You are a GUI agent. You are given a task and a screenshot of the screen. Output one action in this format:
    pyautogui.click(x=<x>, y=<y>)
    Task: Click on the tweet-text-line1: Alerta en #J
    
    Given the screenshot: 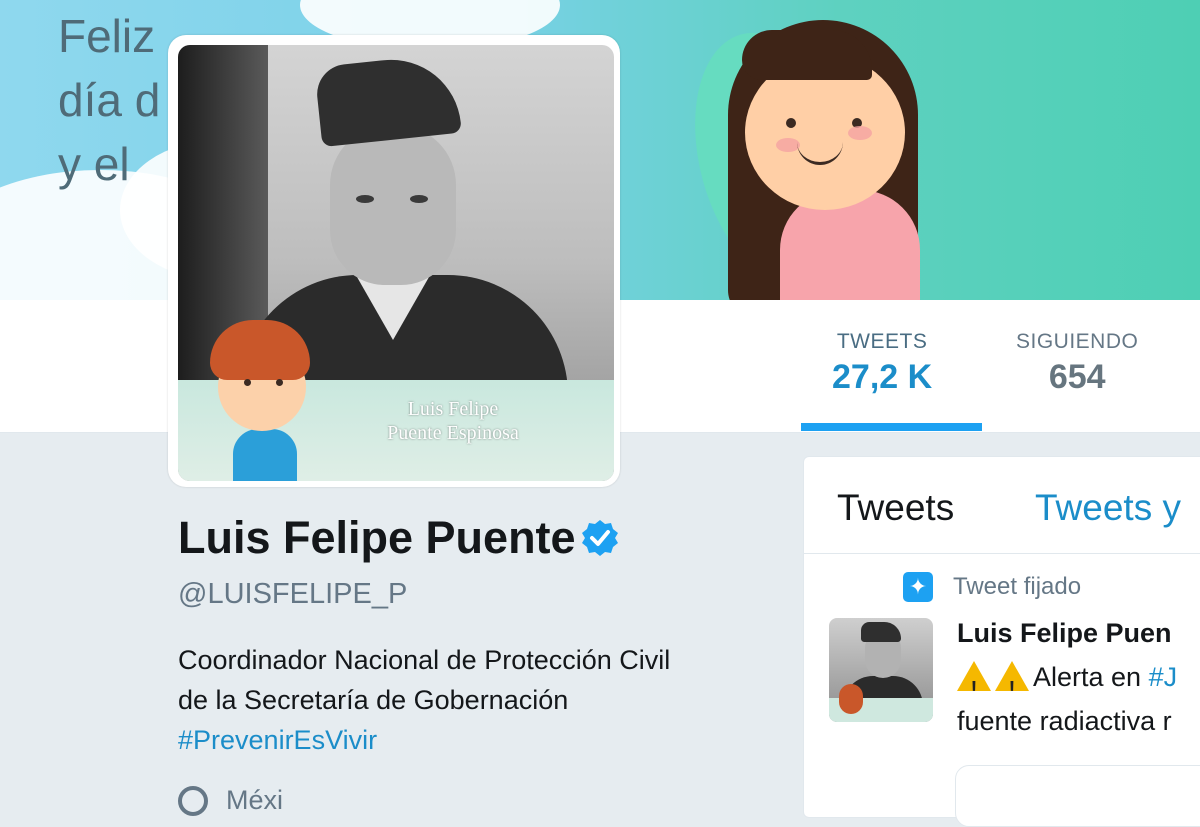 What is the action you would take?
    pyautogui.click(x=1067, y=677)
    